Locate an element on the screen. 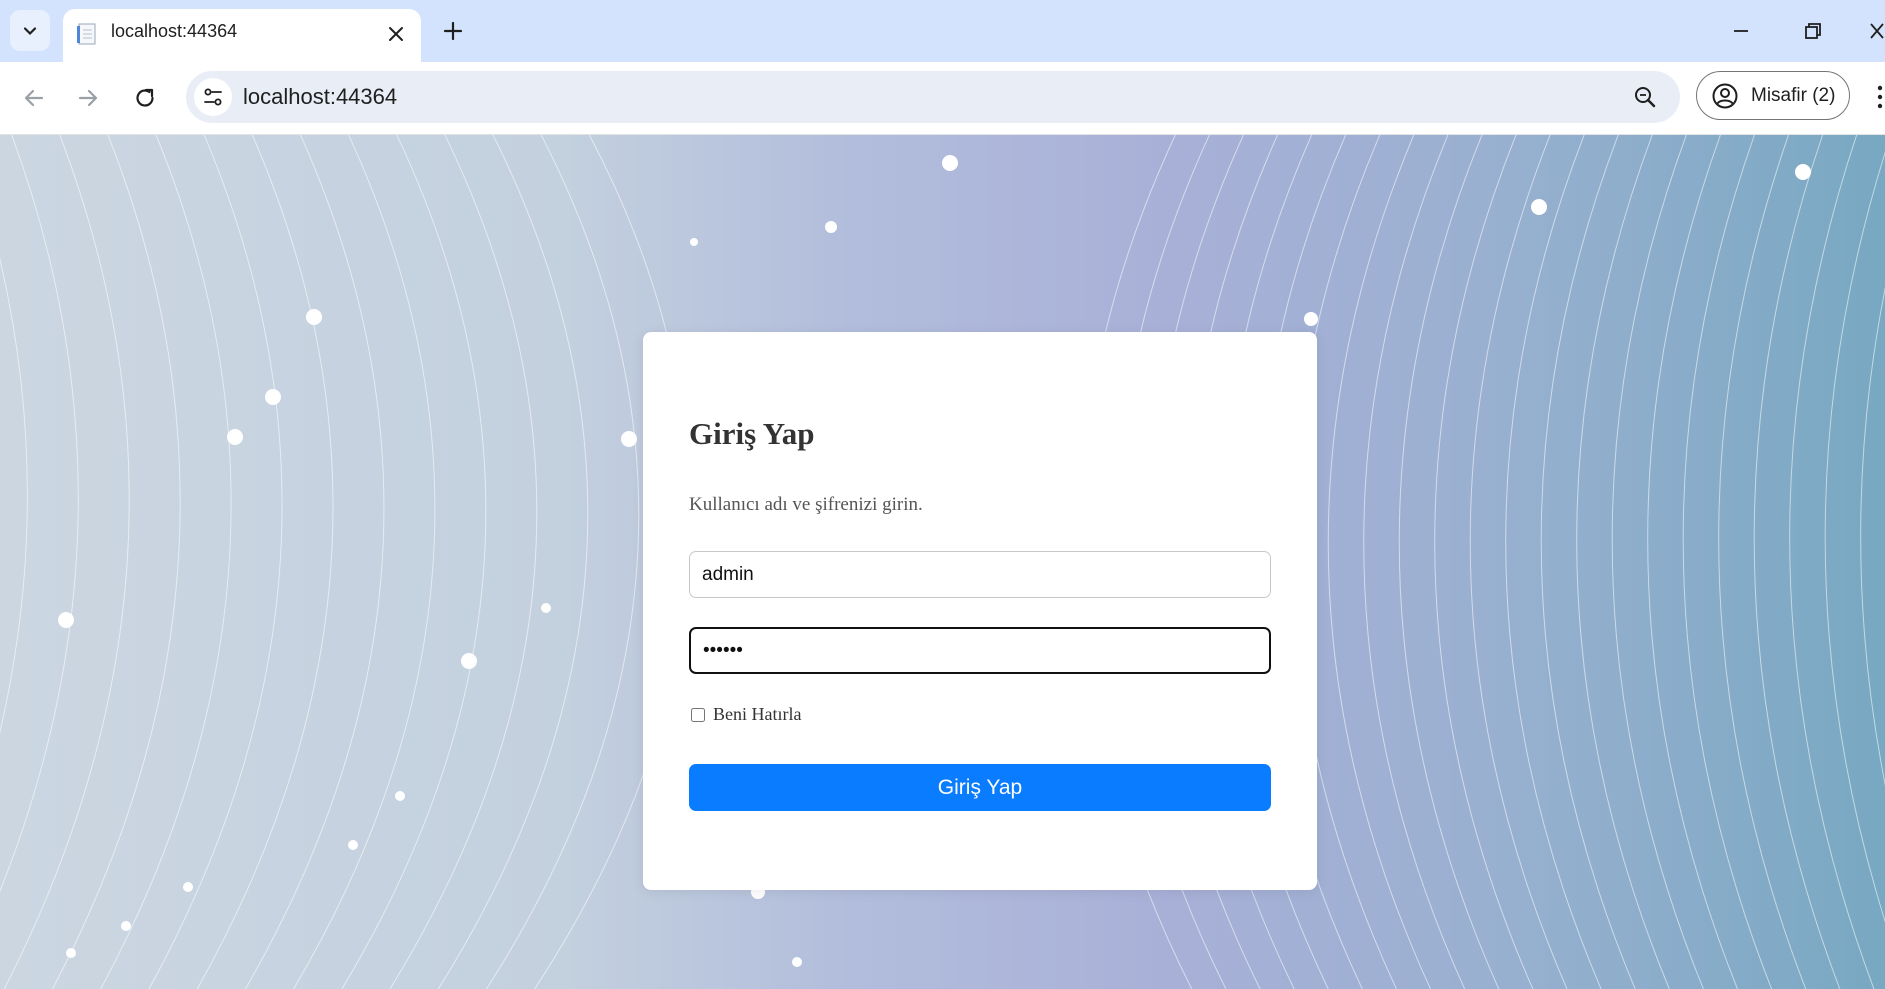 The height and width of the screenshot is (989, 1885). arrow-left-icon is located at coordinates (34, 98).